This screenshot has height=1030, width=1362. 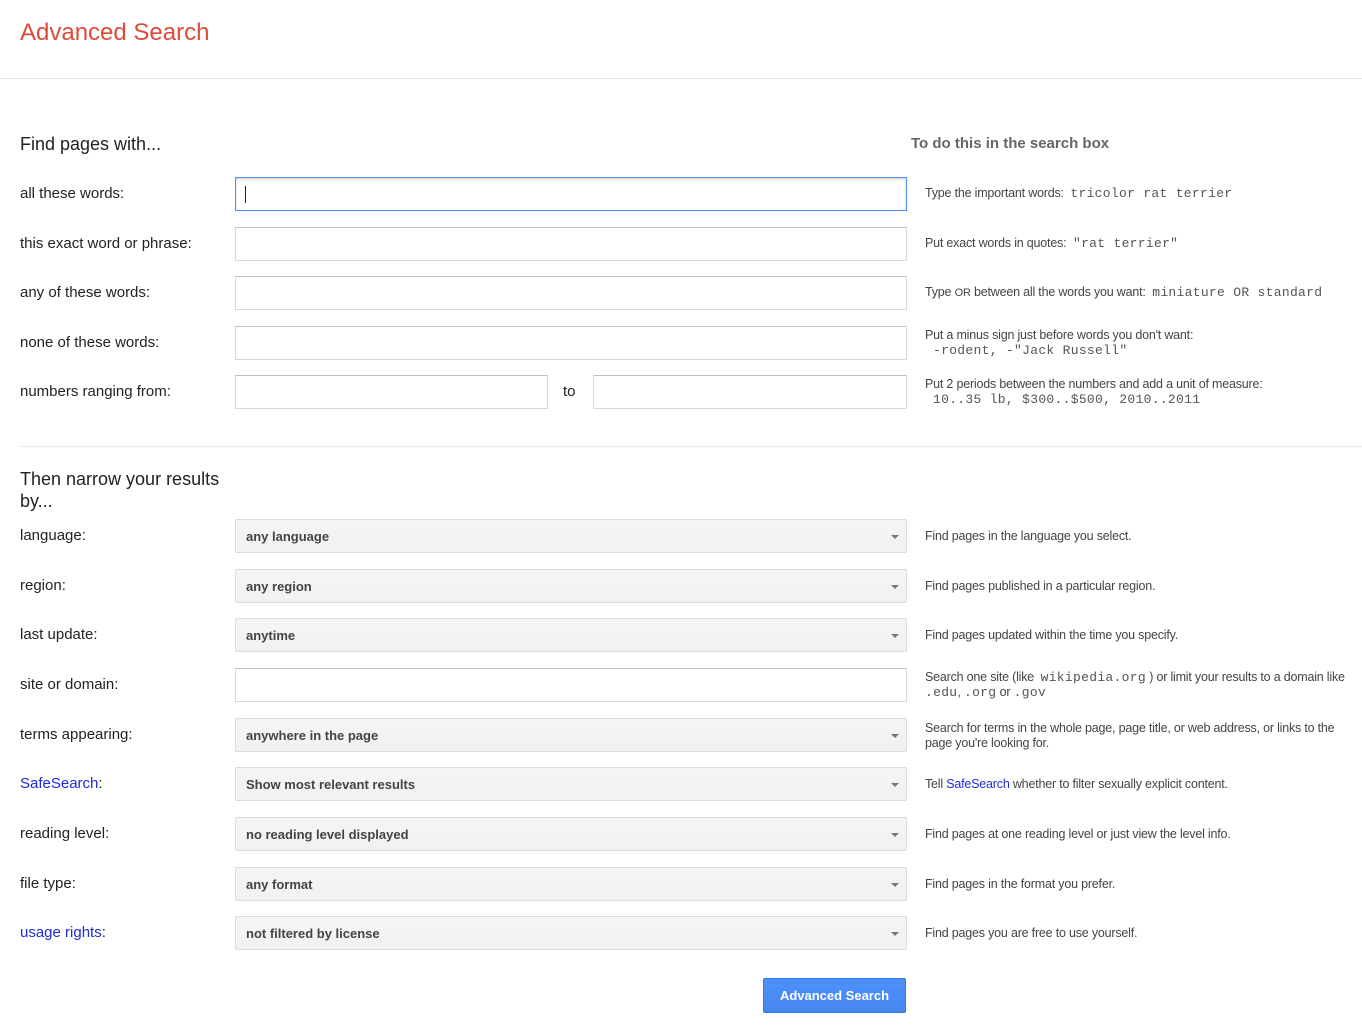 I want to click on label-all-words: all these words:, so click(x=72, y=193).